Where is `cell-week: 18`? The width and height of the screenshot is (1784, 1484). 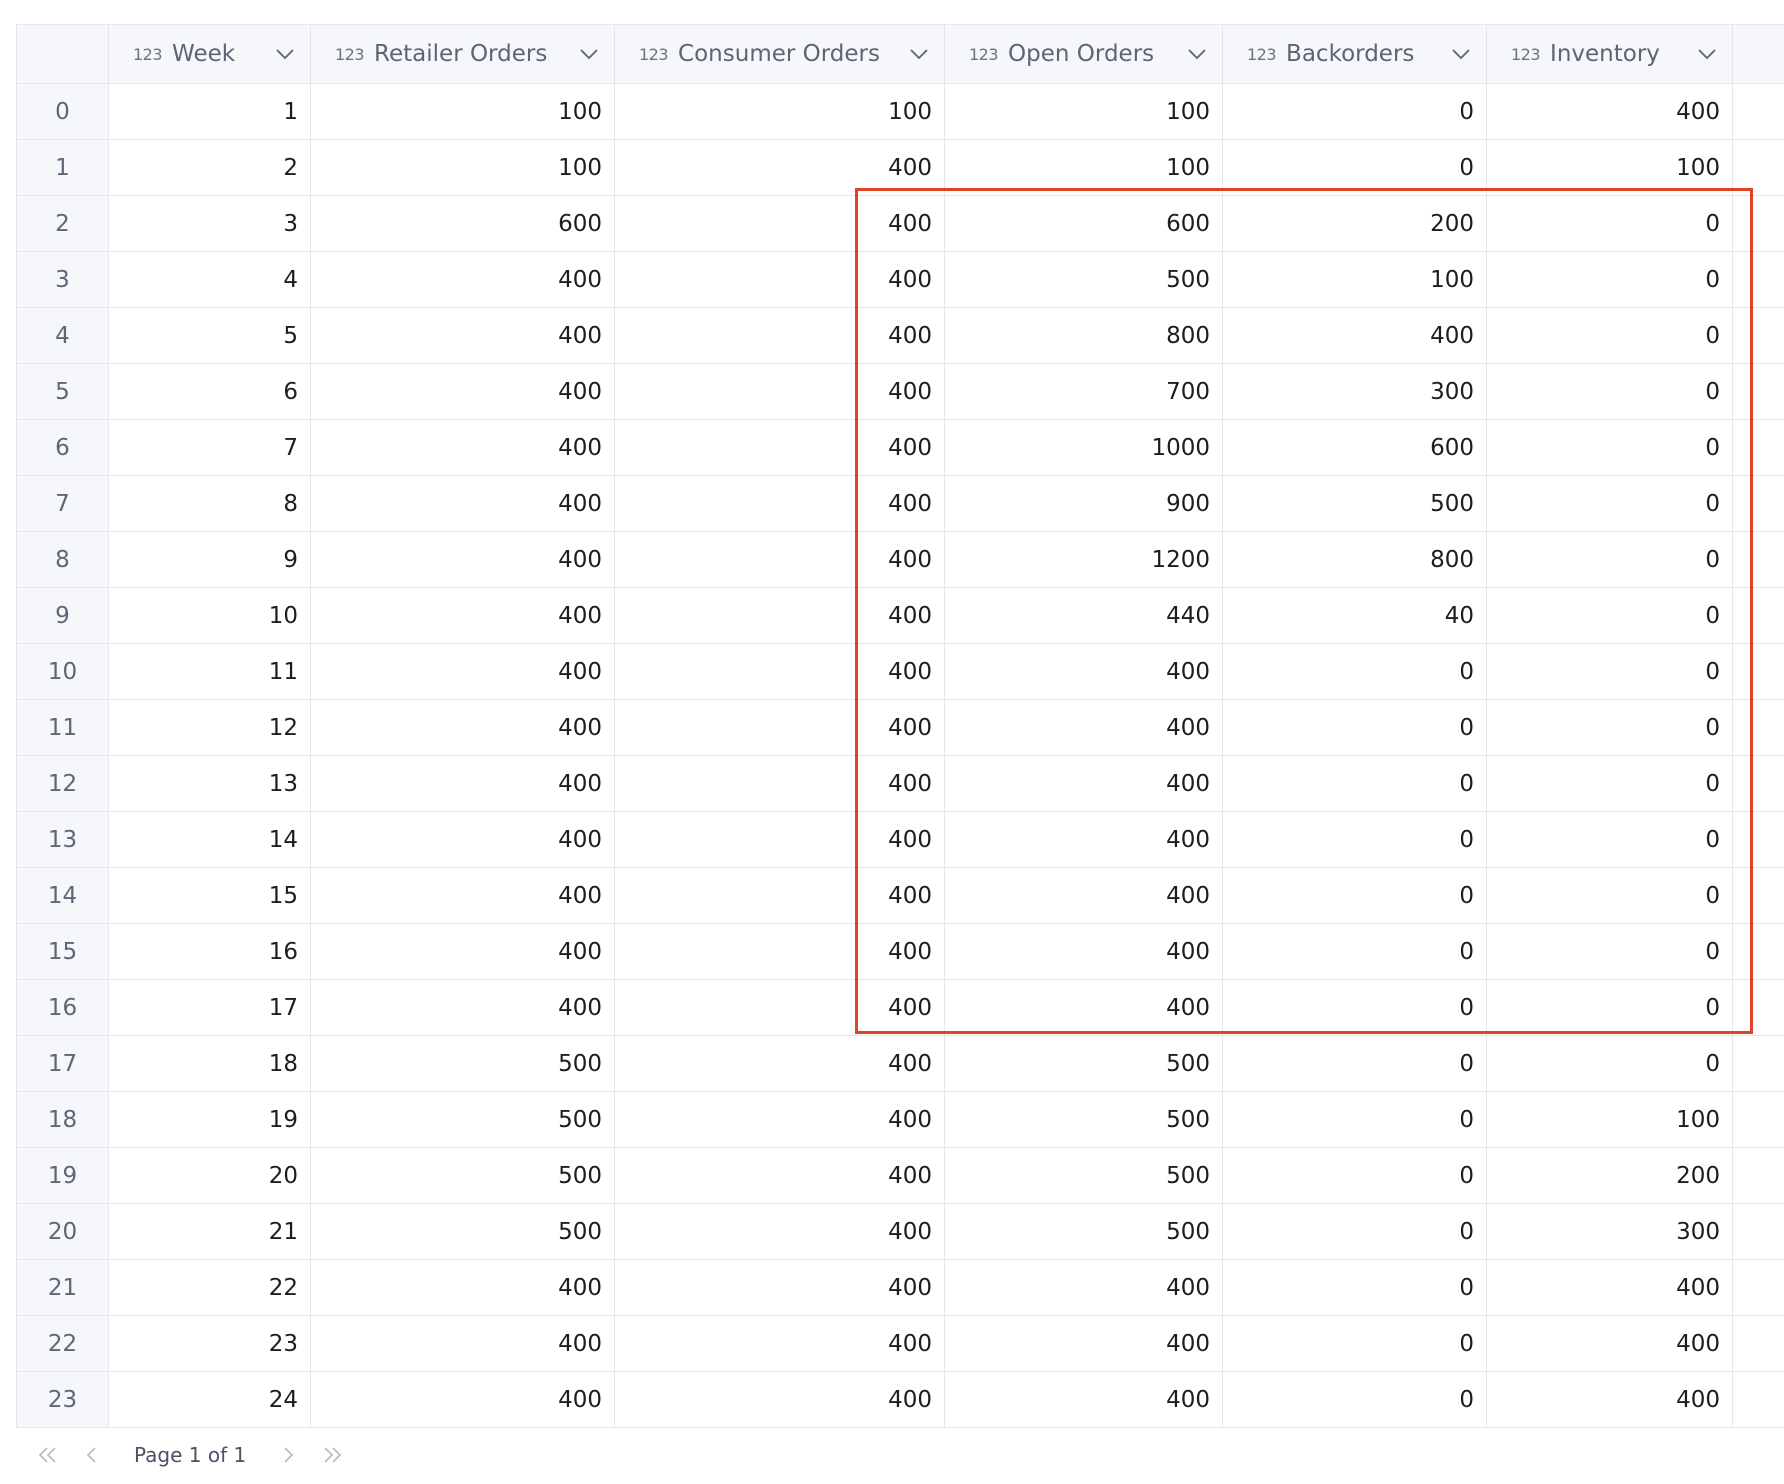 cell-week: 18 is located at coordinates (209, 1063).